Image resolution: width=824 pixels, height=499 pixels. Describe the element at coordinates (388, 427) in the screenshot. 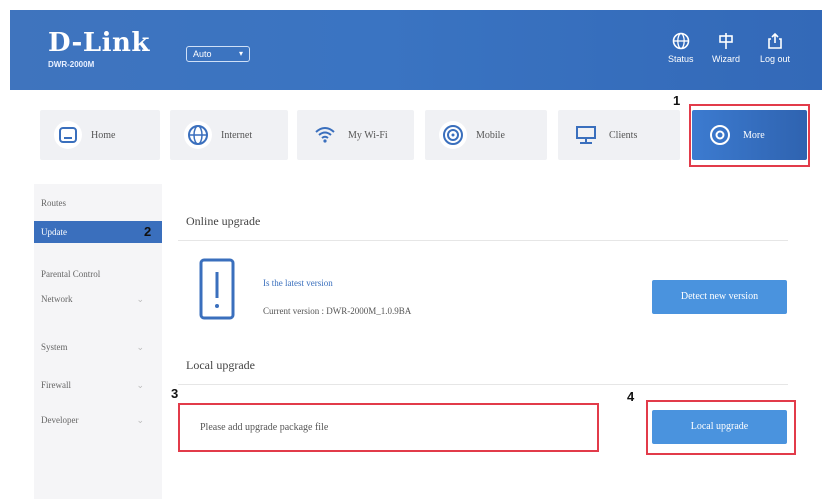

I see `upgrade-file-field: Please add upgrade package file` at that location.